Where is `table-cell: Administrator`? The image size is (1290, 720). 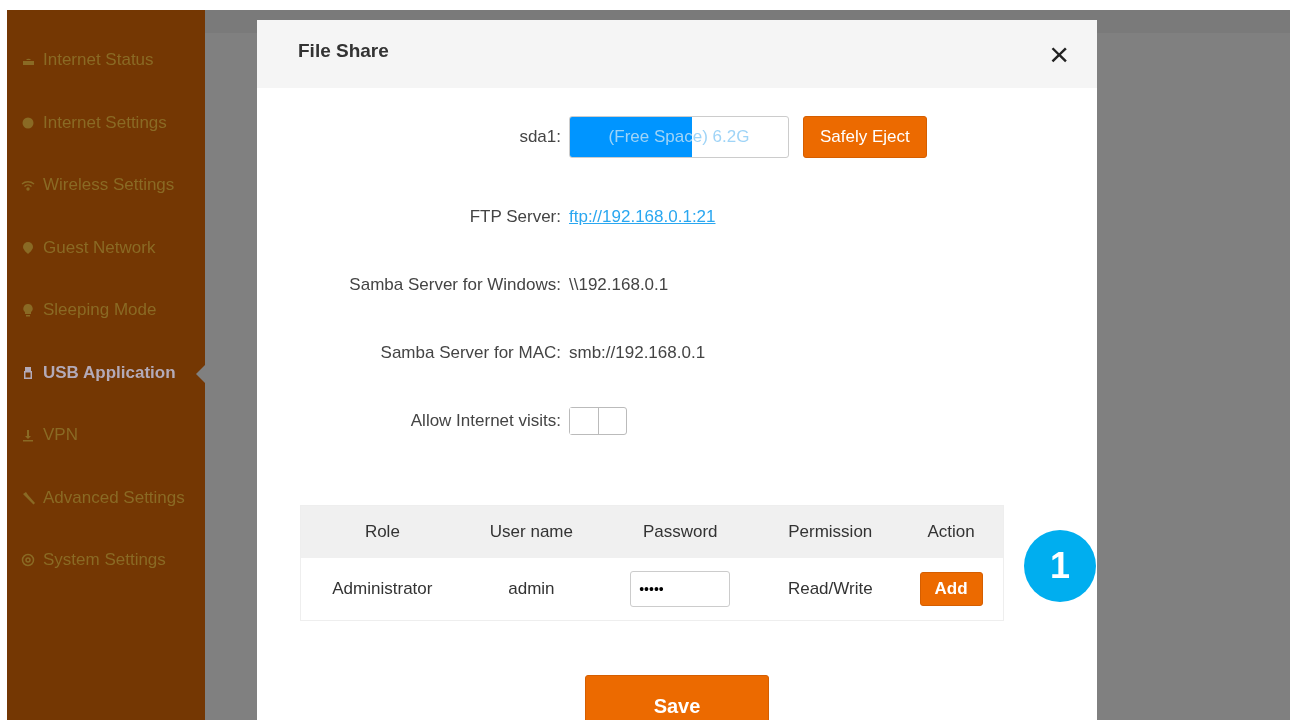 table-cell: Administrator is located at coordinates (382, 589).